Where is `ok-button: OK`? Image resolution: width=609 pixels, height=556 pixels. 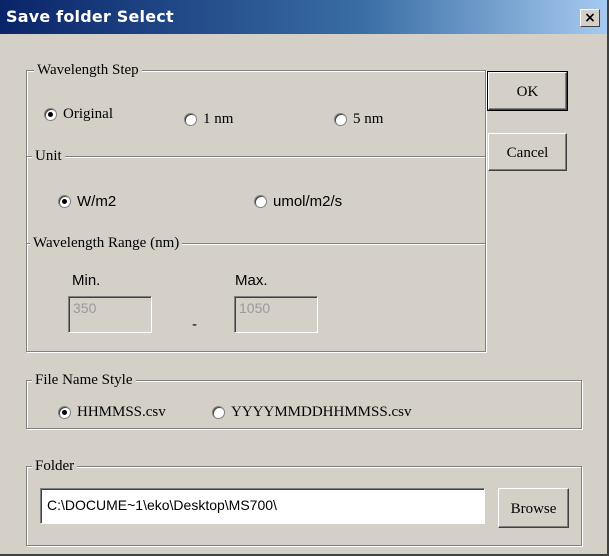 ok-button: OK is located at coordinates (527, 91).